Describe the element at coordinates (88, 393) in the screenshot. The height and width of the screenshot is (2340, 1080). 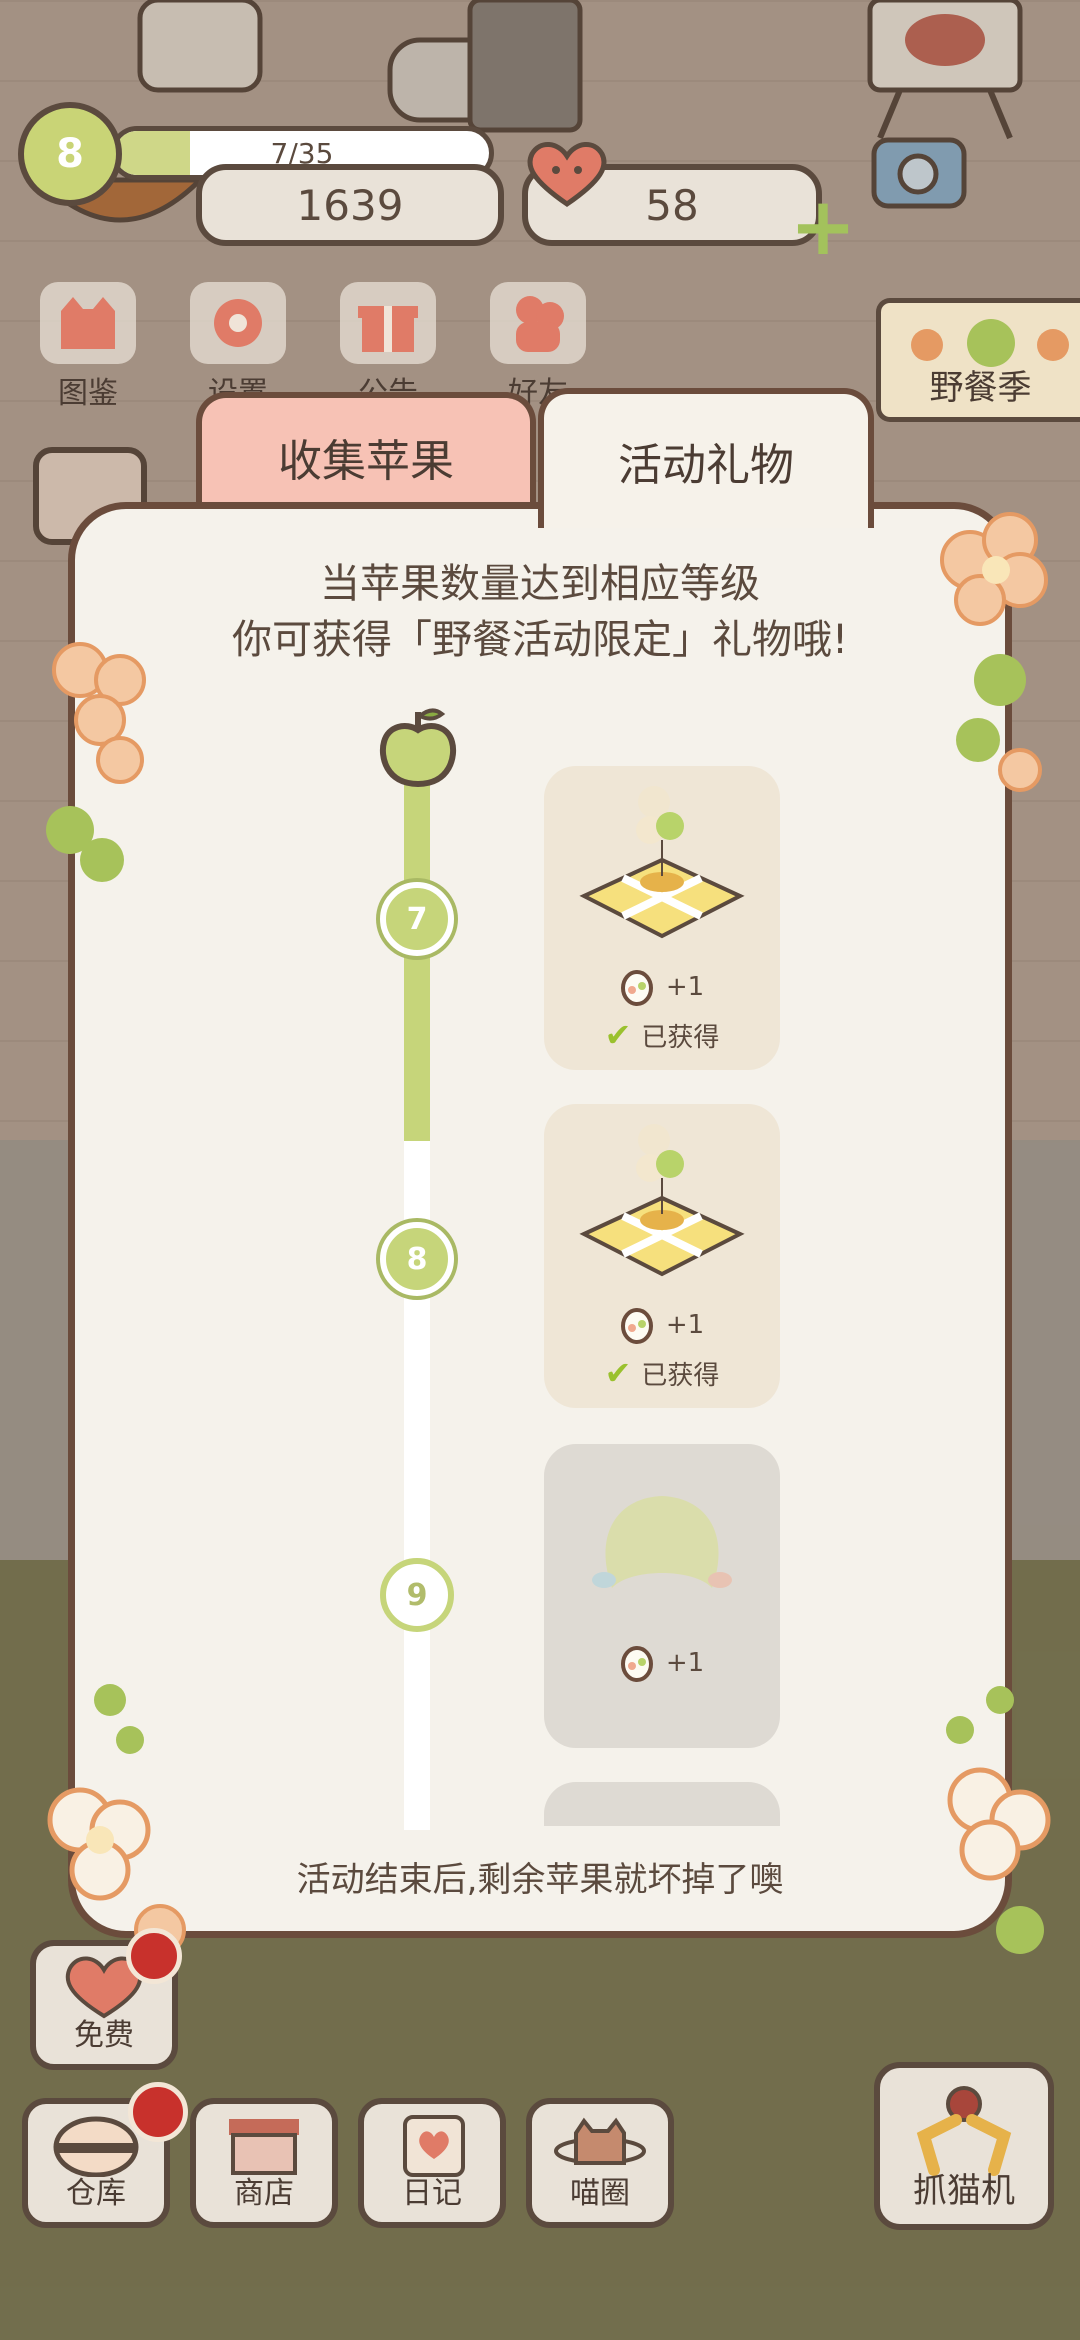
I see `menu-collection-label: 图鉴` at that location.